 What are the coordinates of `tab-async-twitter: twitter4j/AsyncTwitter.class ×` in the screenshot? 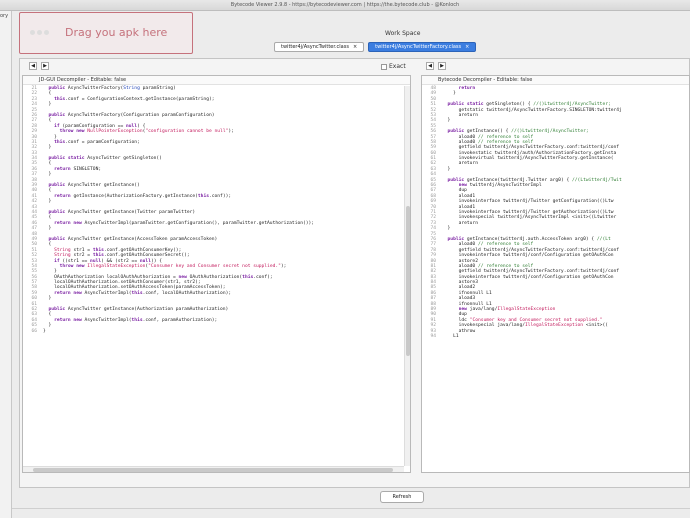 It's located at (319, 47).